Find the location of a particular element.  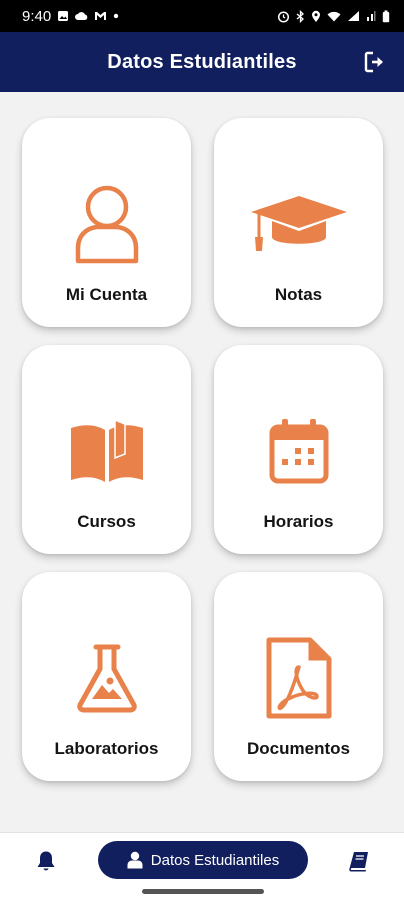

menu-card-label: Notas is located at coordinates (298, 294).